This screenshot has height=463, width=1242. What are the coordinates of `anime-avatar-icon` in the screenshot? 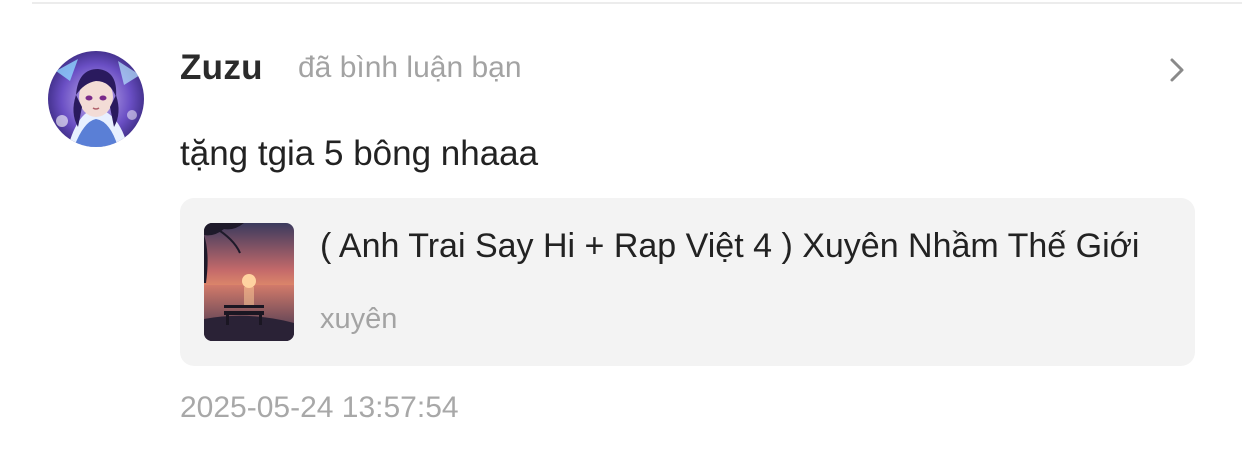 It's located at (96, 99).